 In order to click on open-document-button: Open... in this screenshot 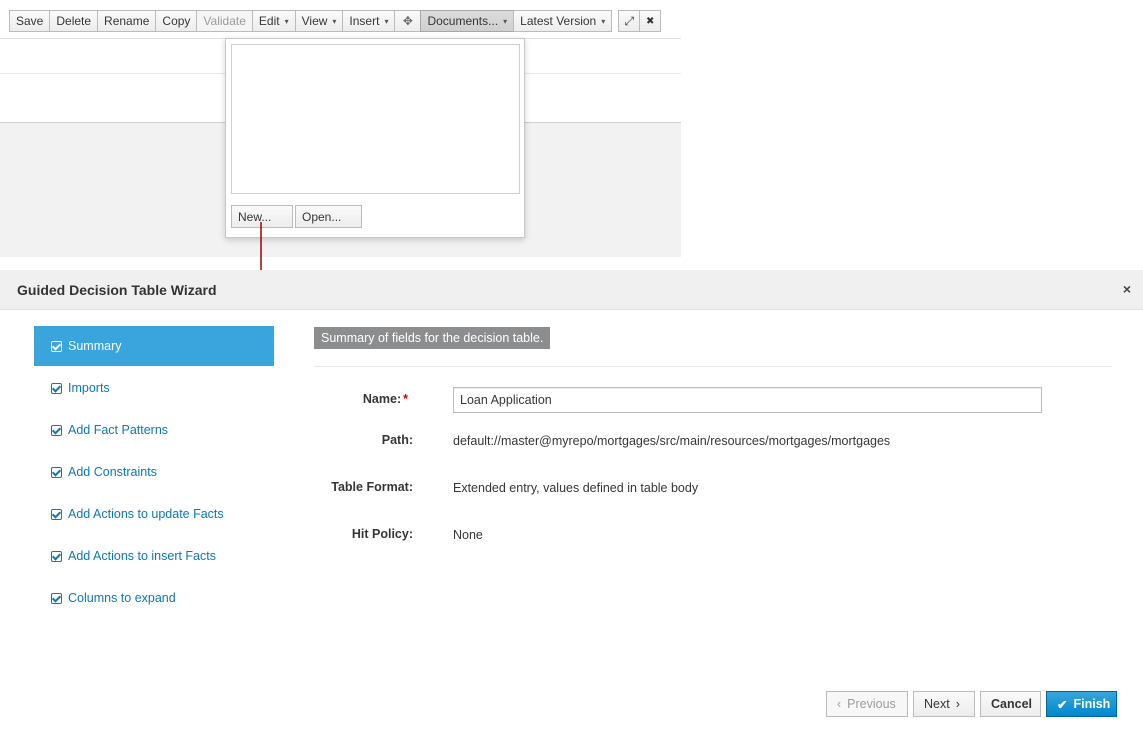, I will do `click(328, 216)`.